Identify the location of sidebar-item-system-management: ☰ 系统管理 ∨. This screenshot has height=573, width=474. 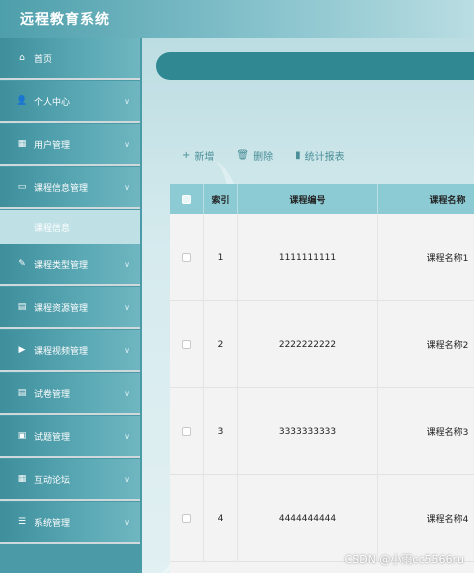
(70, 523).